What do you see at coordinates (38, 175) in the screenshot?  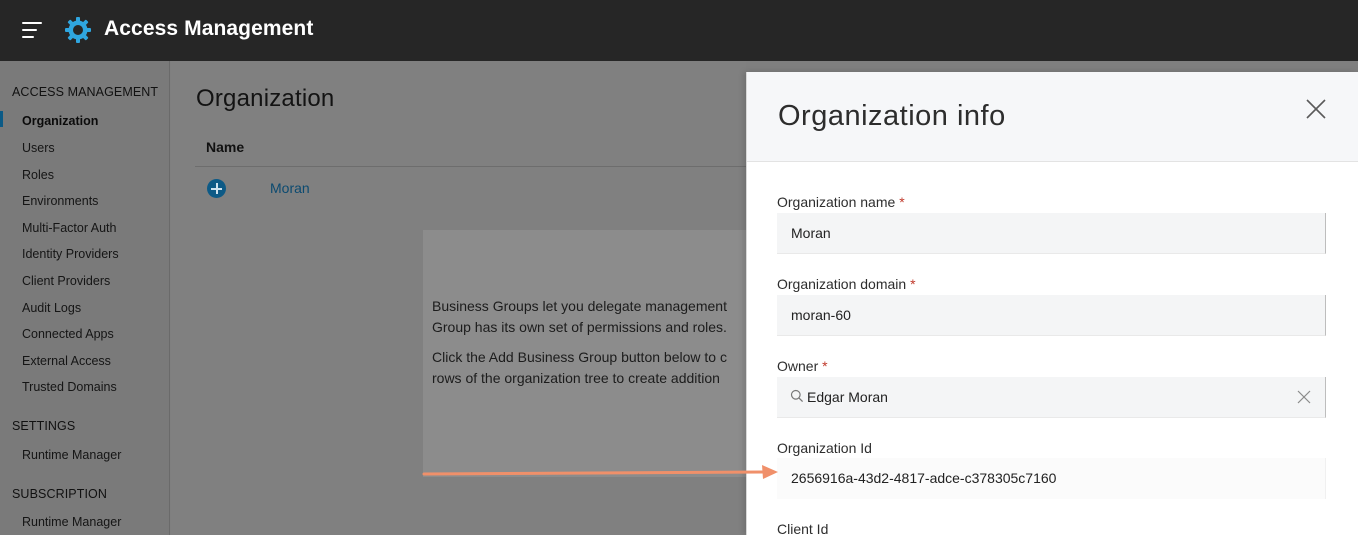 I see `sidebar-item-roles: Roles` at bounding box center [38, 175].